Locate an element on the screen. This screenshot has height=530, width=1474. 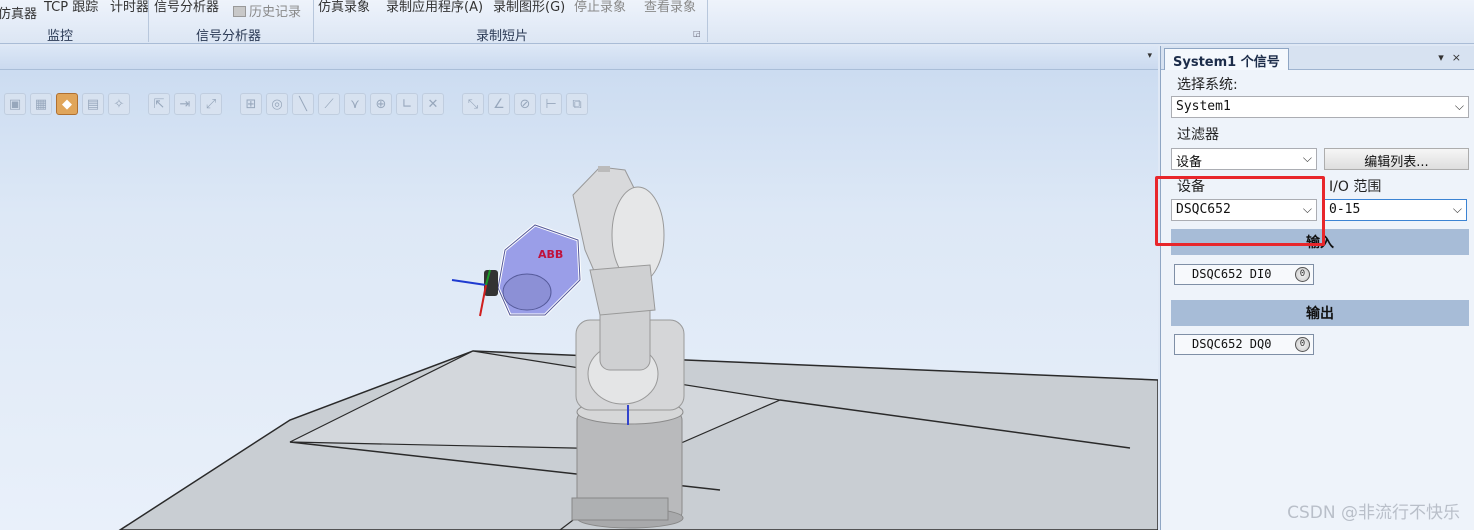
history-label: 历史记录 is located at coordinates (275, 12).